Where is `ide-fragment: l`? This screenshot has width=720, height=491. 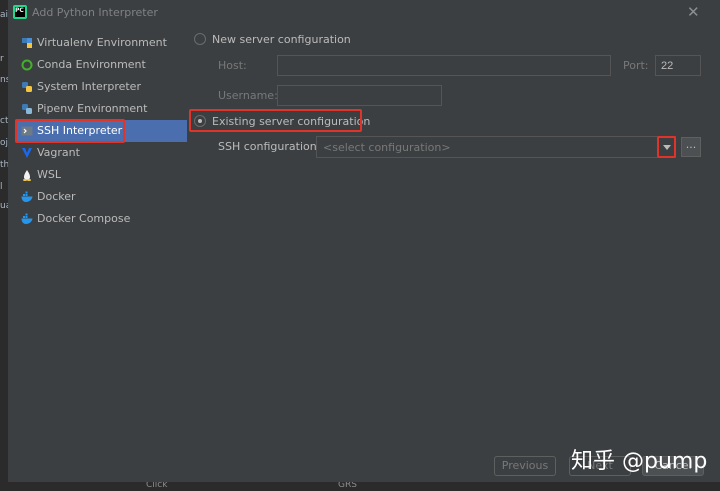
ide-fragment: l is located at coordinates (1, 187).